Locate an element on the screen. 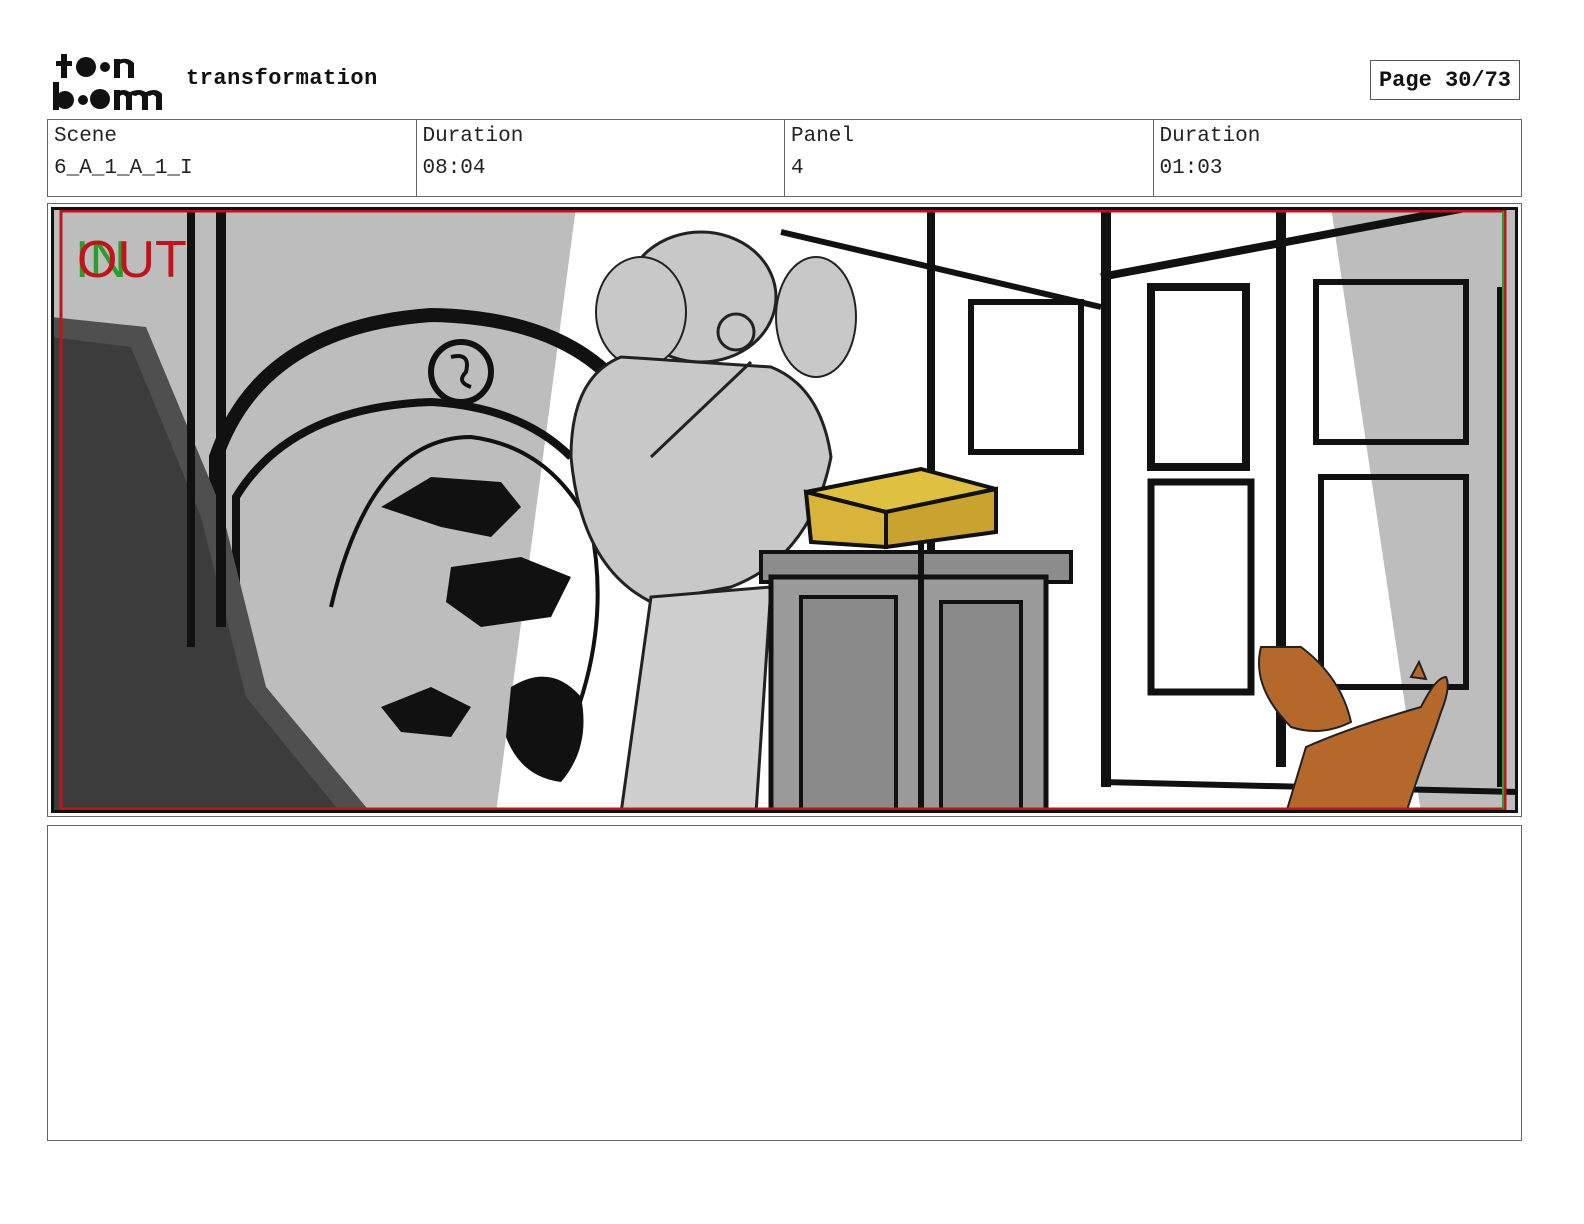 The height and width of the screenshot is (1224, 1584). scene-duration-cell: Duration 08:04 is located at coordinates (601, 158).